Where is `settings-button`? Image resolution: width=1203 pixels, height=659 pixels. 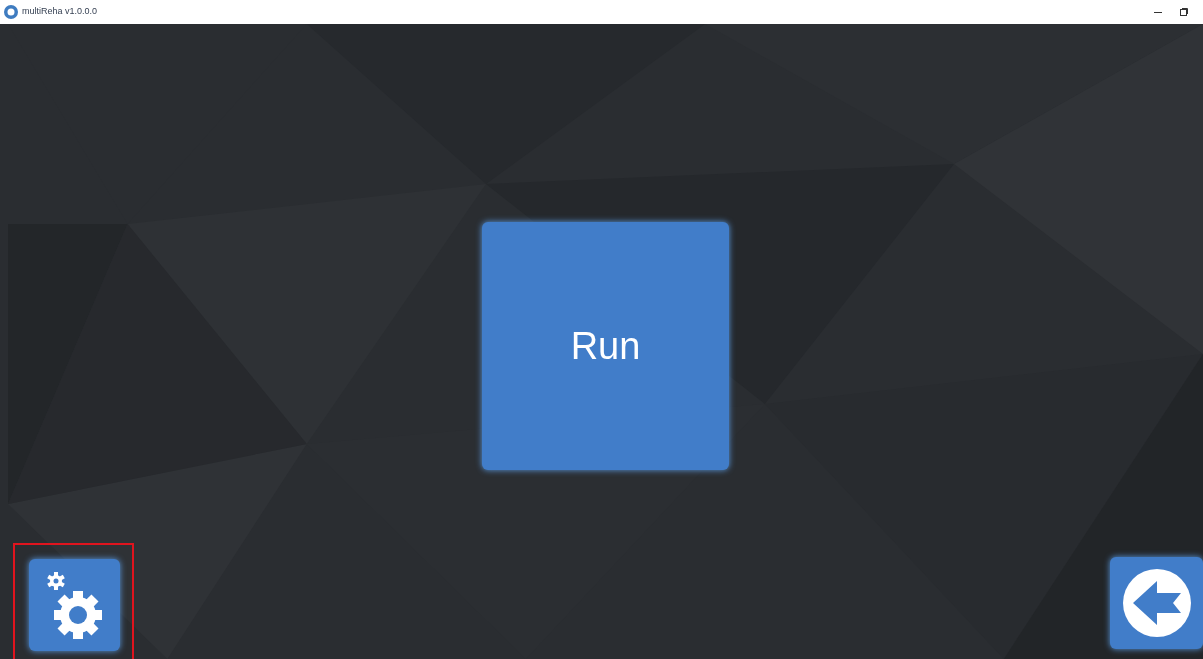
settings-button is located at coordinates (74, 605).